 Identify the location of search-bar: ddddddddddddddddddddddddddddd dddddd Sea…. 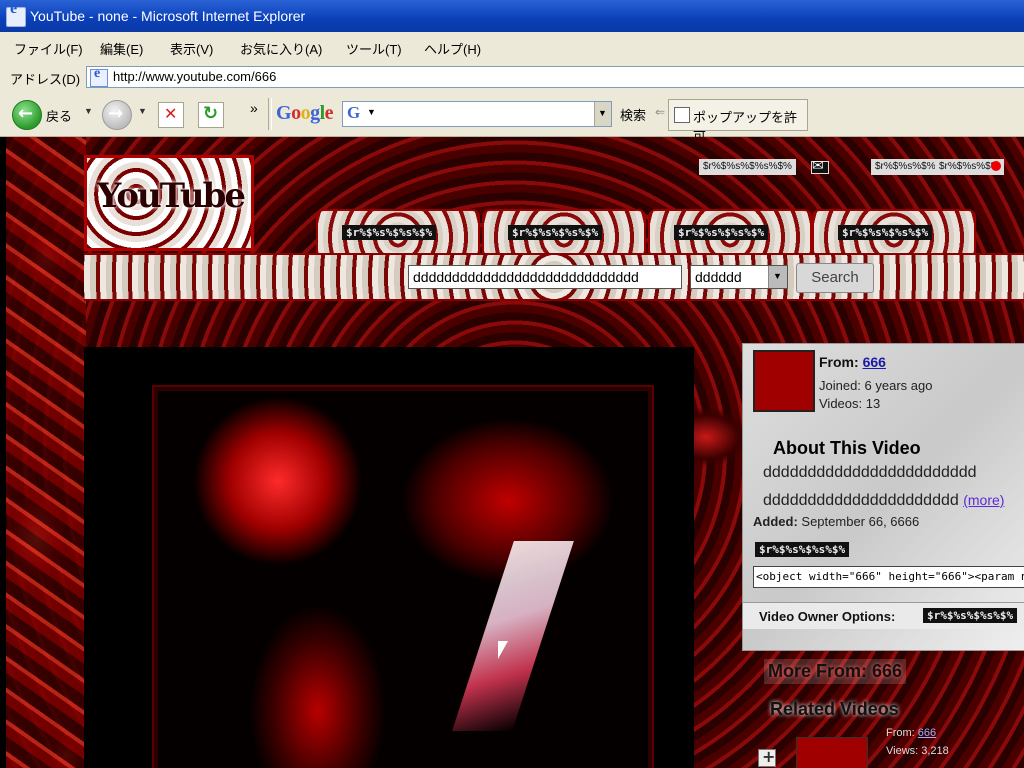
(554, 277).